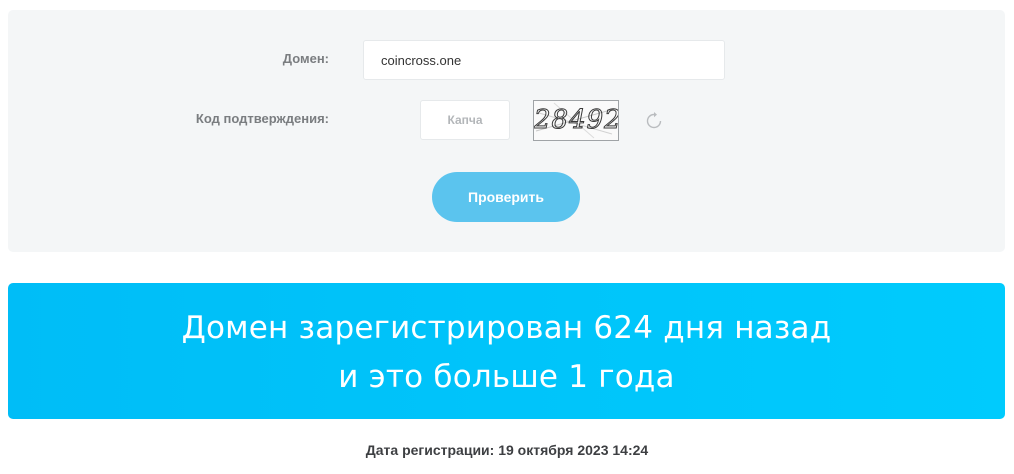 The image size is (1014, 474). I want to click on domain-input, so click(544, 60).